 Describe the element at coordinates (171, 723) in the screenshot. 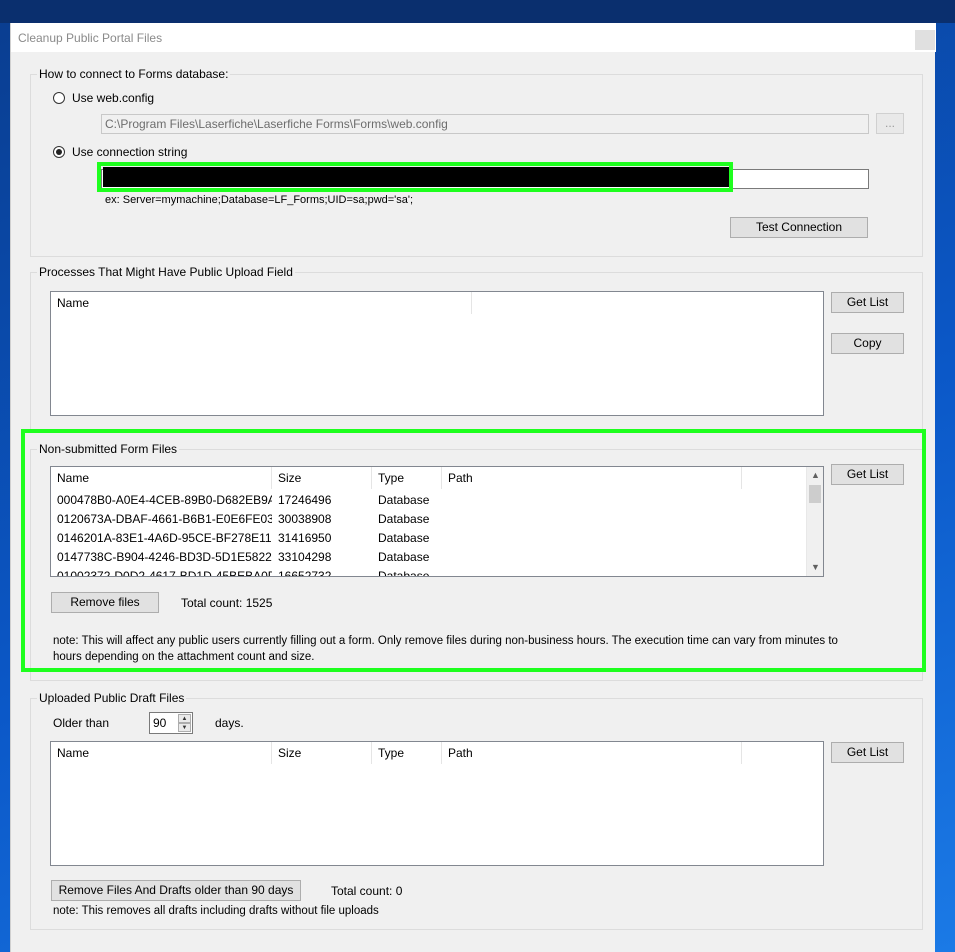

I see `older-than-stepper: 90 ▲ ▼` at that location.